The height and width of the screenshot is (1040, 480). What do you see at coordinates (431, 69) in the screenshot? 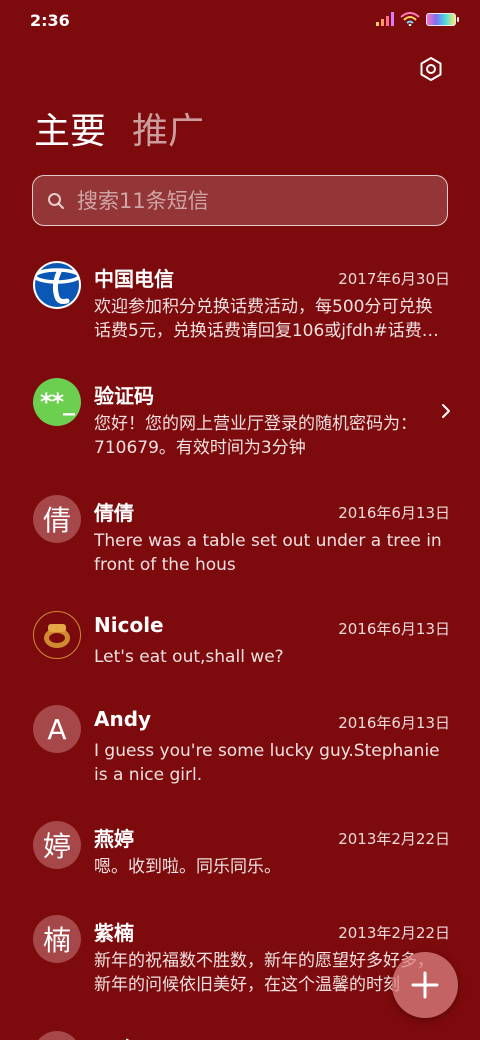
I see `gear-icon` at bounding box center [431, 69].